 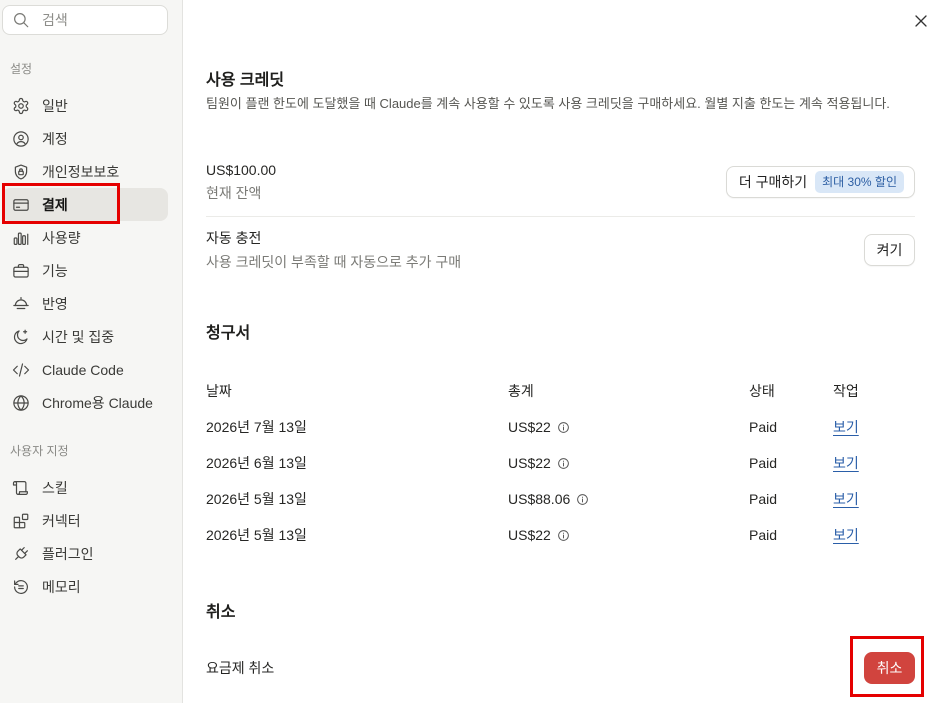 What do you see at coordinates (773, 182) in the screenshot?
I see `buy-more-label: 더 구매하기` at bounding box center [773, 182].